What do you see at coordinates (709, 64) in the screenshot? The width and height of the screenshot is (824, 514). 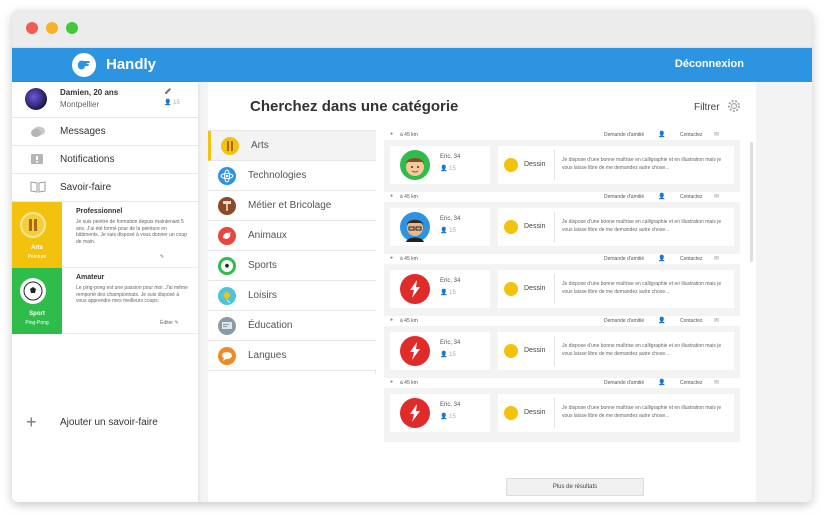 I see `logout-button: Déconnexion` at bounding box center [709, 64].